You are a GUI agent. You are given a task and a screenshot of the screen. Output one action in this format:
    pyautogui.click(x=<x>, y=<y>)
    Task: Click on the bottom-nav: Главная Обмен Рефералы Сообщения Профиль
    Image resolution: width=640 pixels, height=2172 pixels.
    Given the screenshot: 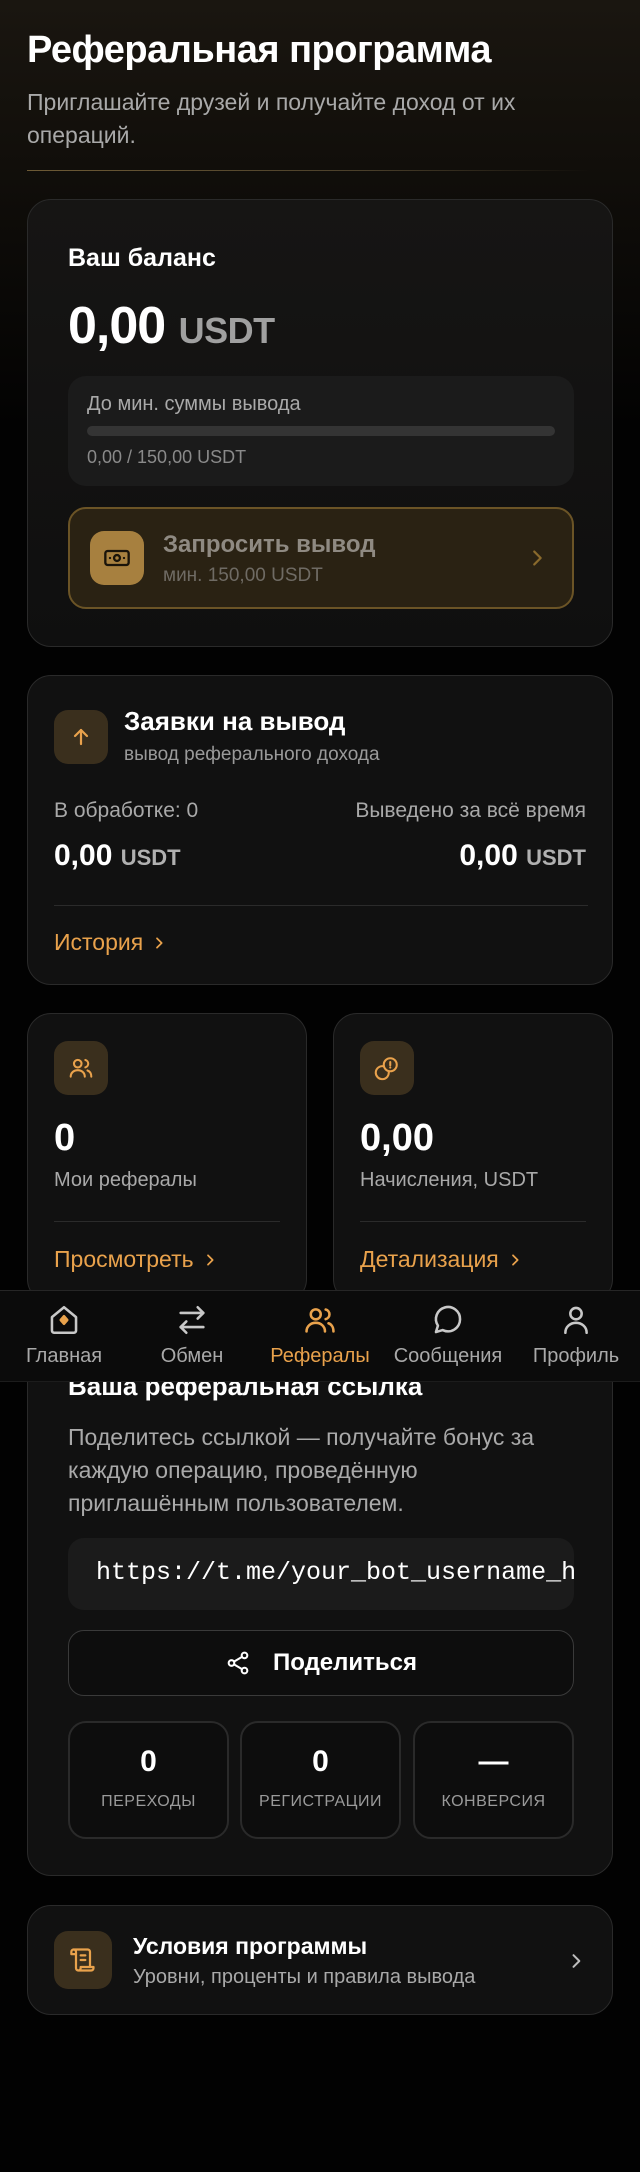 What is the action you would take?
    pyautogui.click(x=320, y=1336)
    